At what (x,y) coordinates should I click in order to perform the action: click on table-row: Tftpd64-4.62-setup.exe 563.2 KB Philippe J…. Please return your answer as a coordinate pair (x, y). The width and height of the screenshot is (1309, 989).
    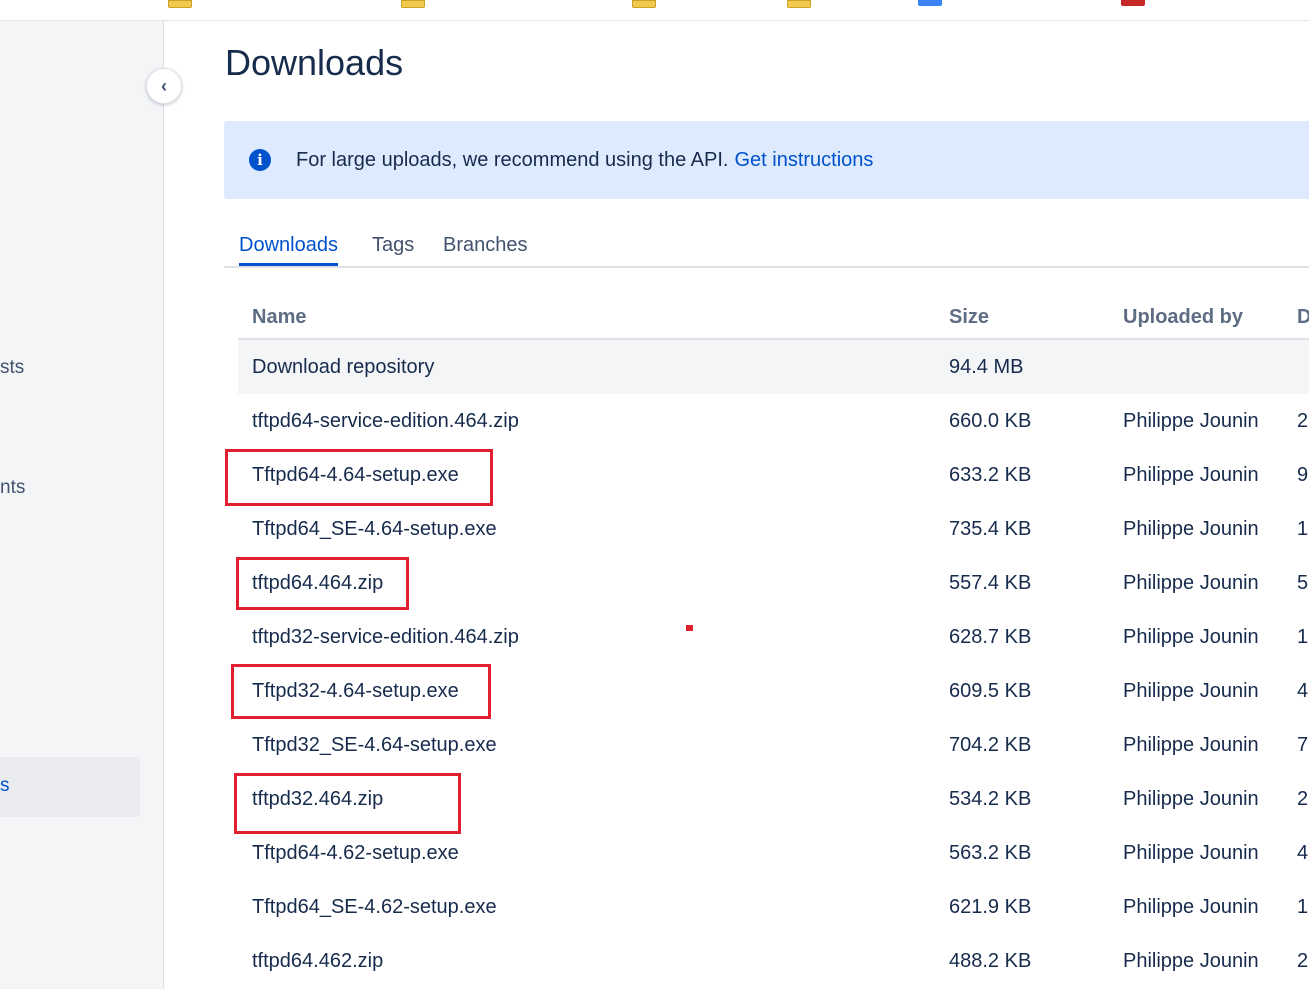
    Looking at the image, I should click on (773, 853).